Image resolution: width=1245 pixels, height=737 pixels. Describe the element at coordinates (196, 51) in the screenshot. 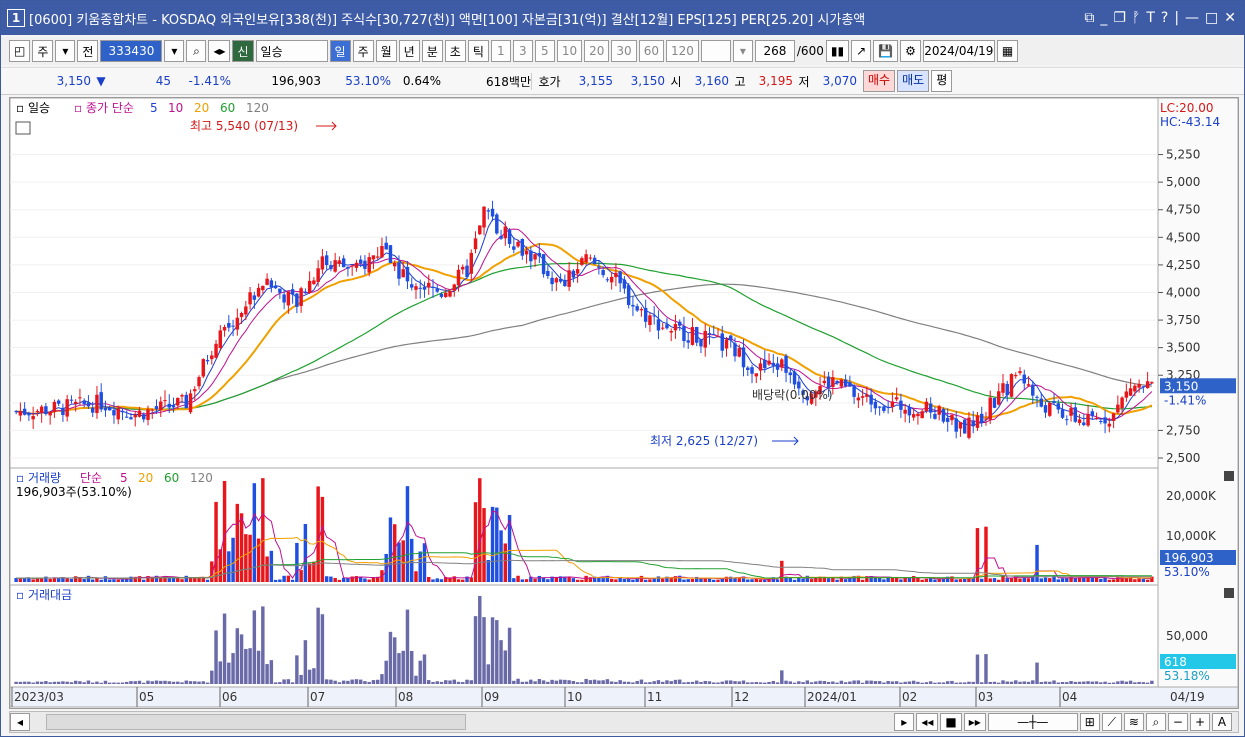

I see `search-icon: ⌕` at that location.